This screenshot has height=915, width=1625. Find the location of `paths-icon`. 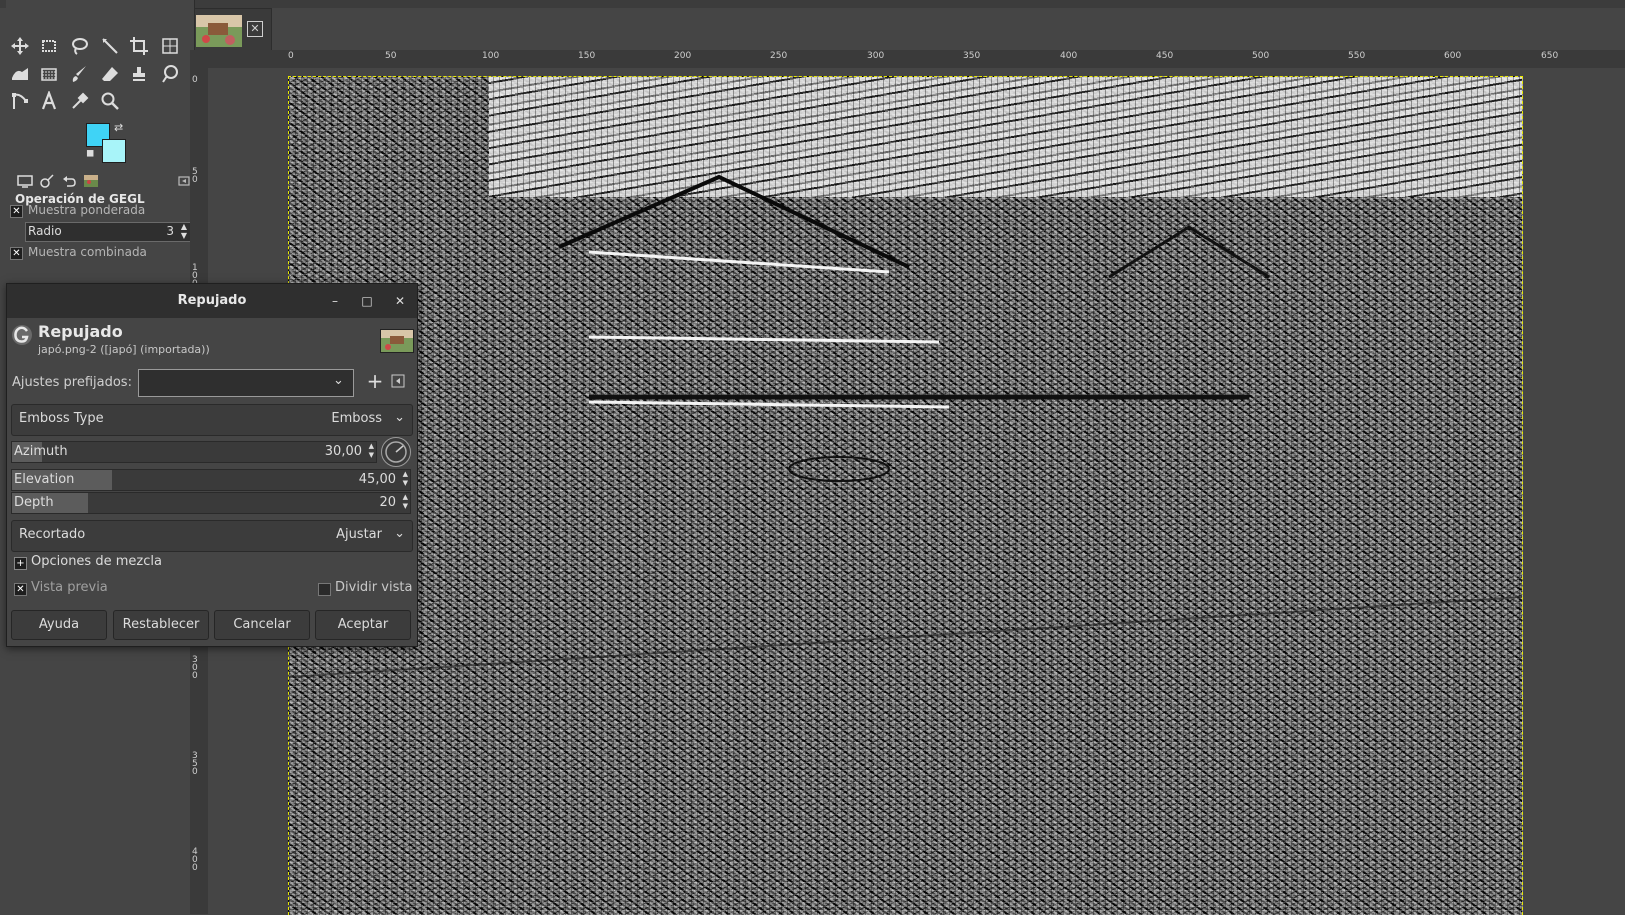

paths-icon is located at coordinates (20, 101).